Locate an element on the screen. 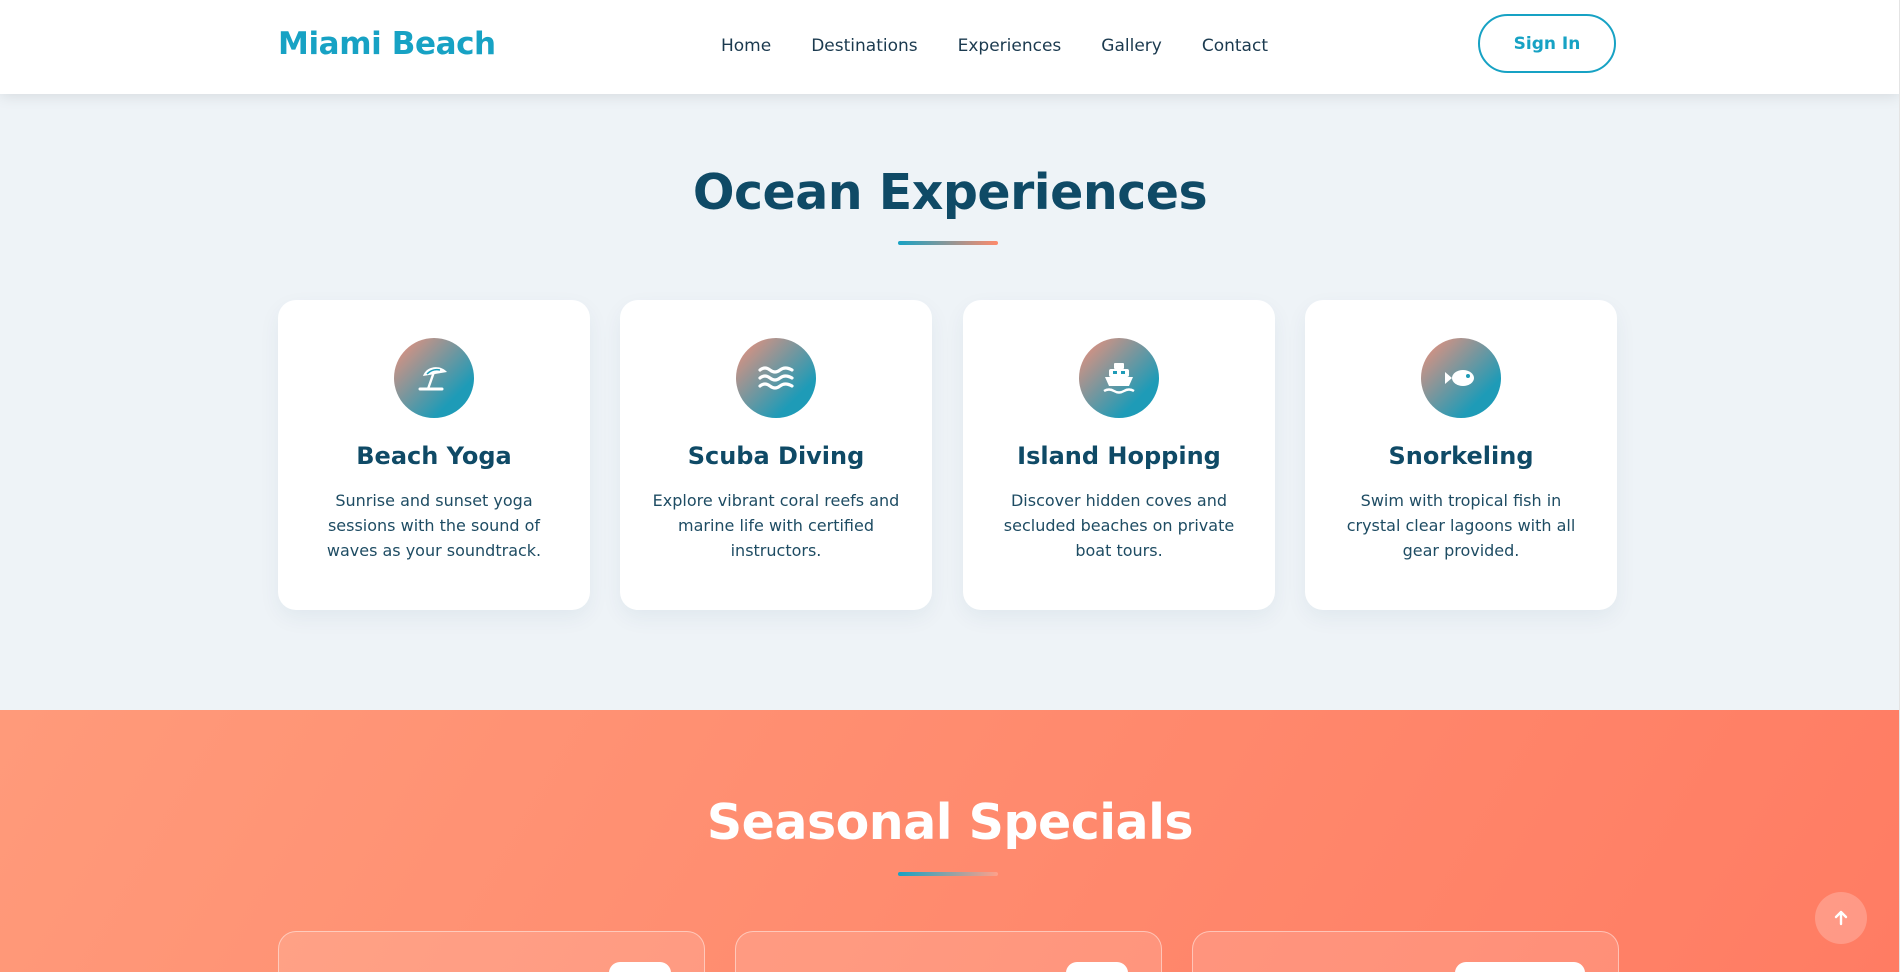  arrow-up-icon is located at coordinates (1841, 918).